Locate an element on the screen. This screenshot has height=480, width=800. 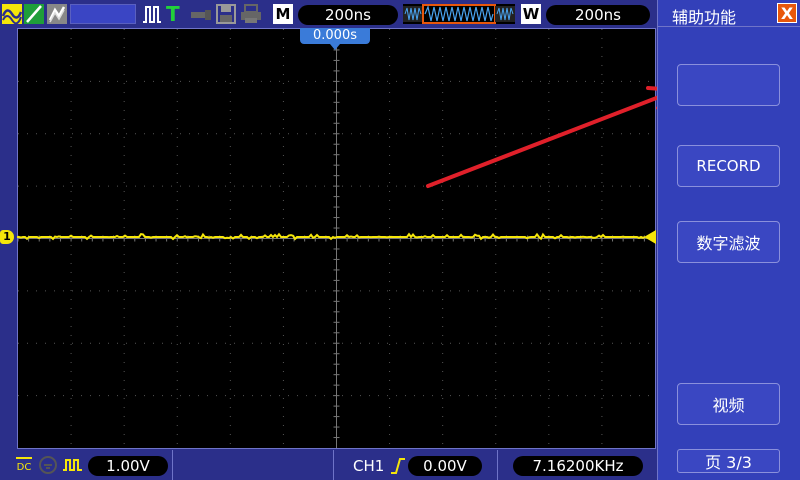
coupling-indicator: DC is located at coordinates (24, 465).